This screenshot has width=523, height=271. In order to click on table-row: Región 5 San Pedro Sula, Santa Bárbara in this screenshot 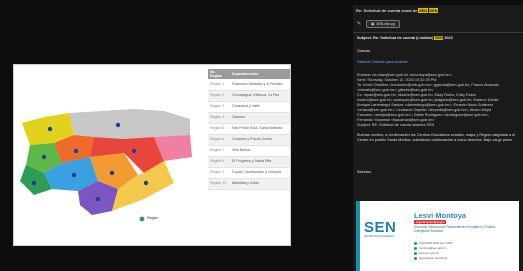, I will do `click(249, 129)`.